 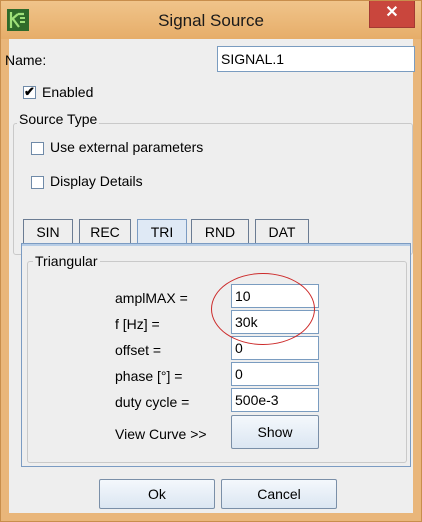 What do you see at coordinates (48, 231) in the screenshot?
I see `tab-sin: SIN` at bounding box center [48, 231].